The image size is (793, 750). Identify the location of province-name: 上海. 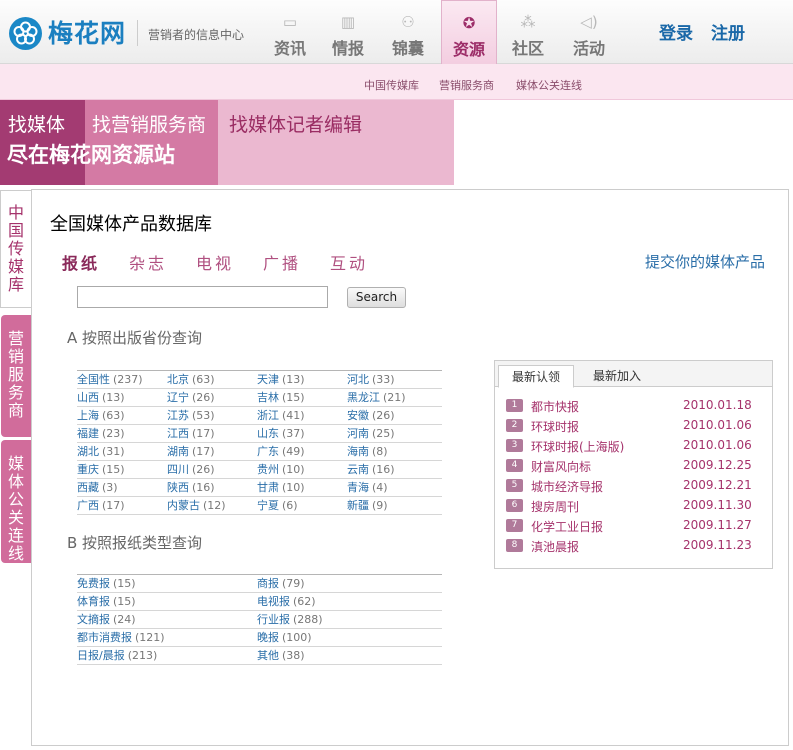
(88, 415).